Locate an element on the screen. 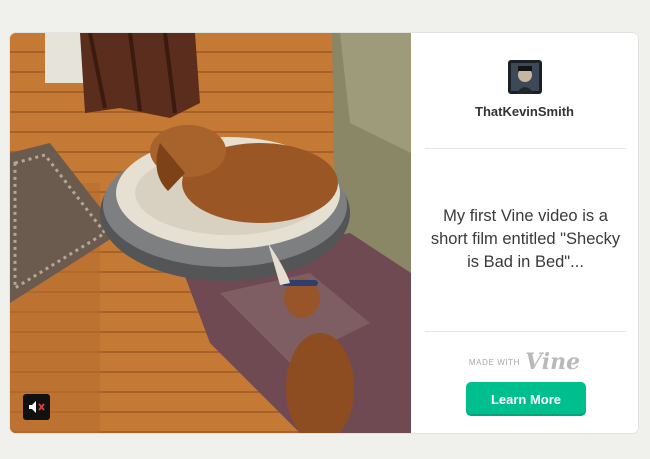 The width and height of the screenshot is (650, 459). made-with-label: MADE WITH is located at coordinates (494, 362).